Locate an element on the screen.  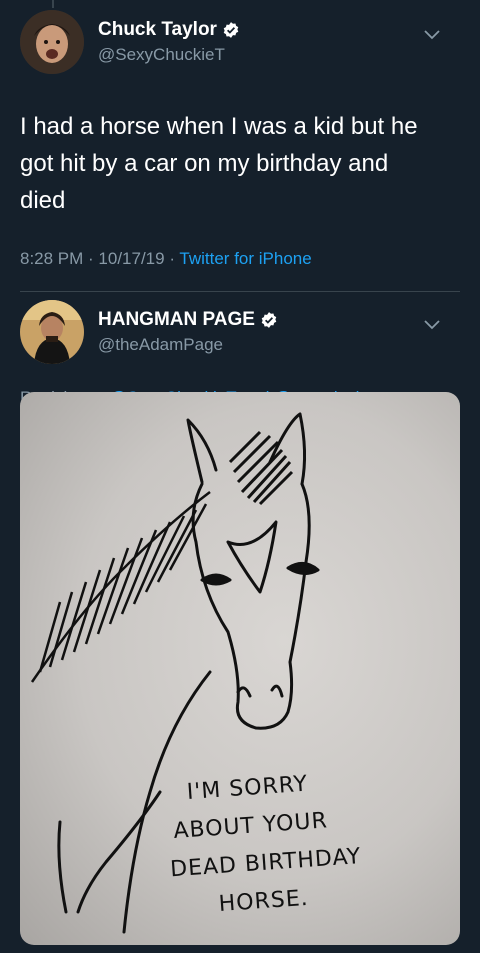
display-name: Chuck Taylor is located at coordinates (157, 30).